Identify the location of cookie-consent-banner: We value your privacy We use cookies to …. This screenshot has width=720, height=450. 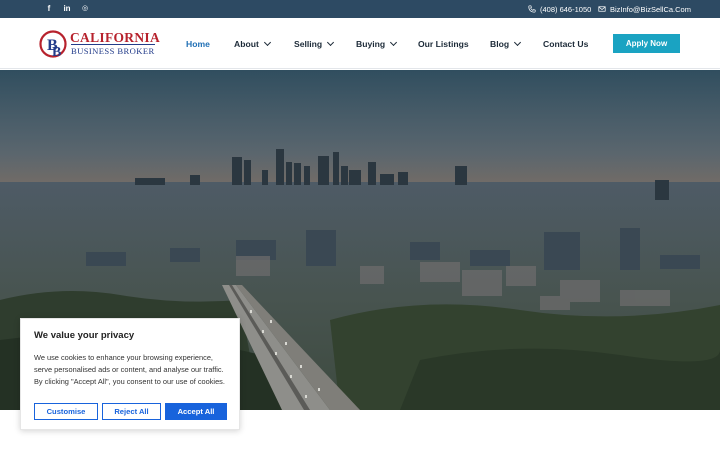
(130, 374).